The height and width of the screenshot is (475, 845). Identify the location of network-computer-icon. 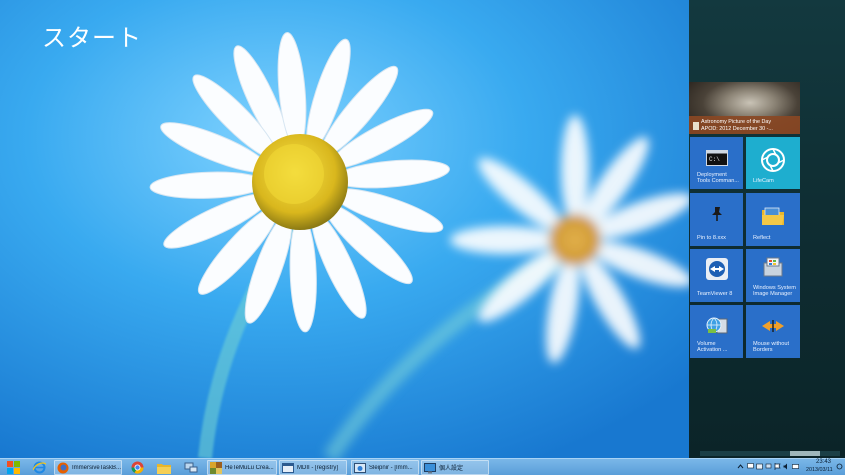
(191, 467).